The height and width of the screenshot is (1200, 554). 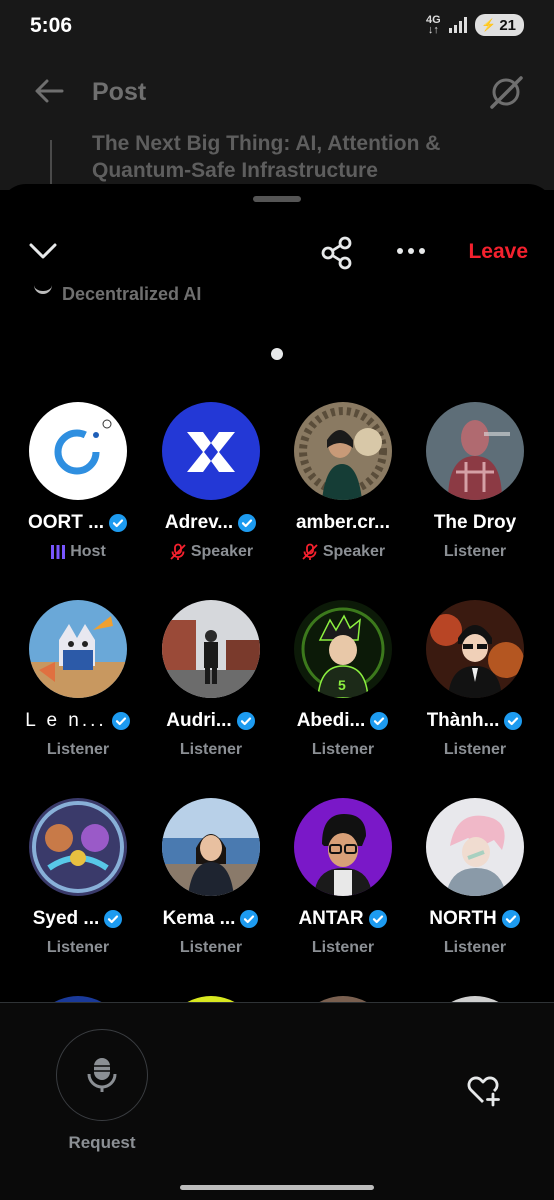 I want to click on participant-role: Host, so click(x=88, y=551).